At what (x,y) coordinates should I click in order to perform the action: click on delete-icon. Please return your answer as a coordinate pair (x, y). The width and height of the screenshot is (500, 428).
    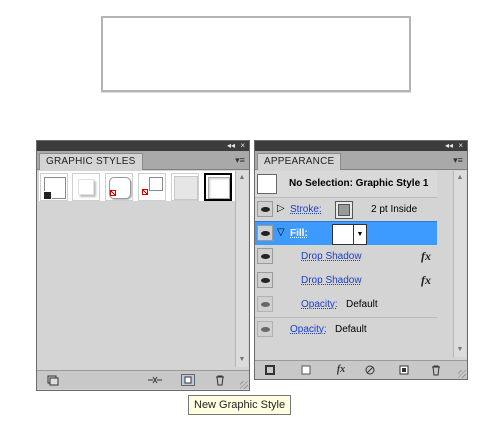
    Looking at the image, I should click on (220, 380).